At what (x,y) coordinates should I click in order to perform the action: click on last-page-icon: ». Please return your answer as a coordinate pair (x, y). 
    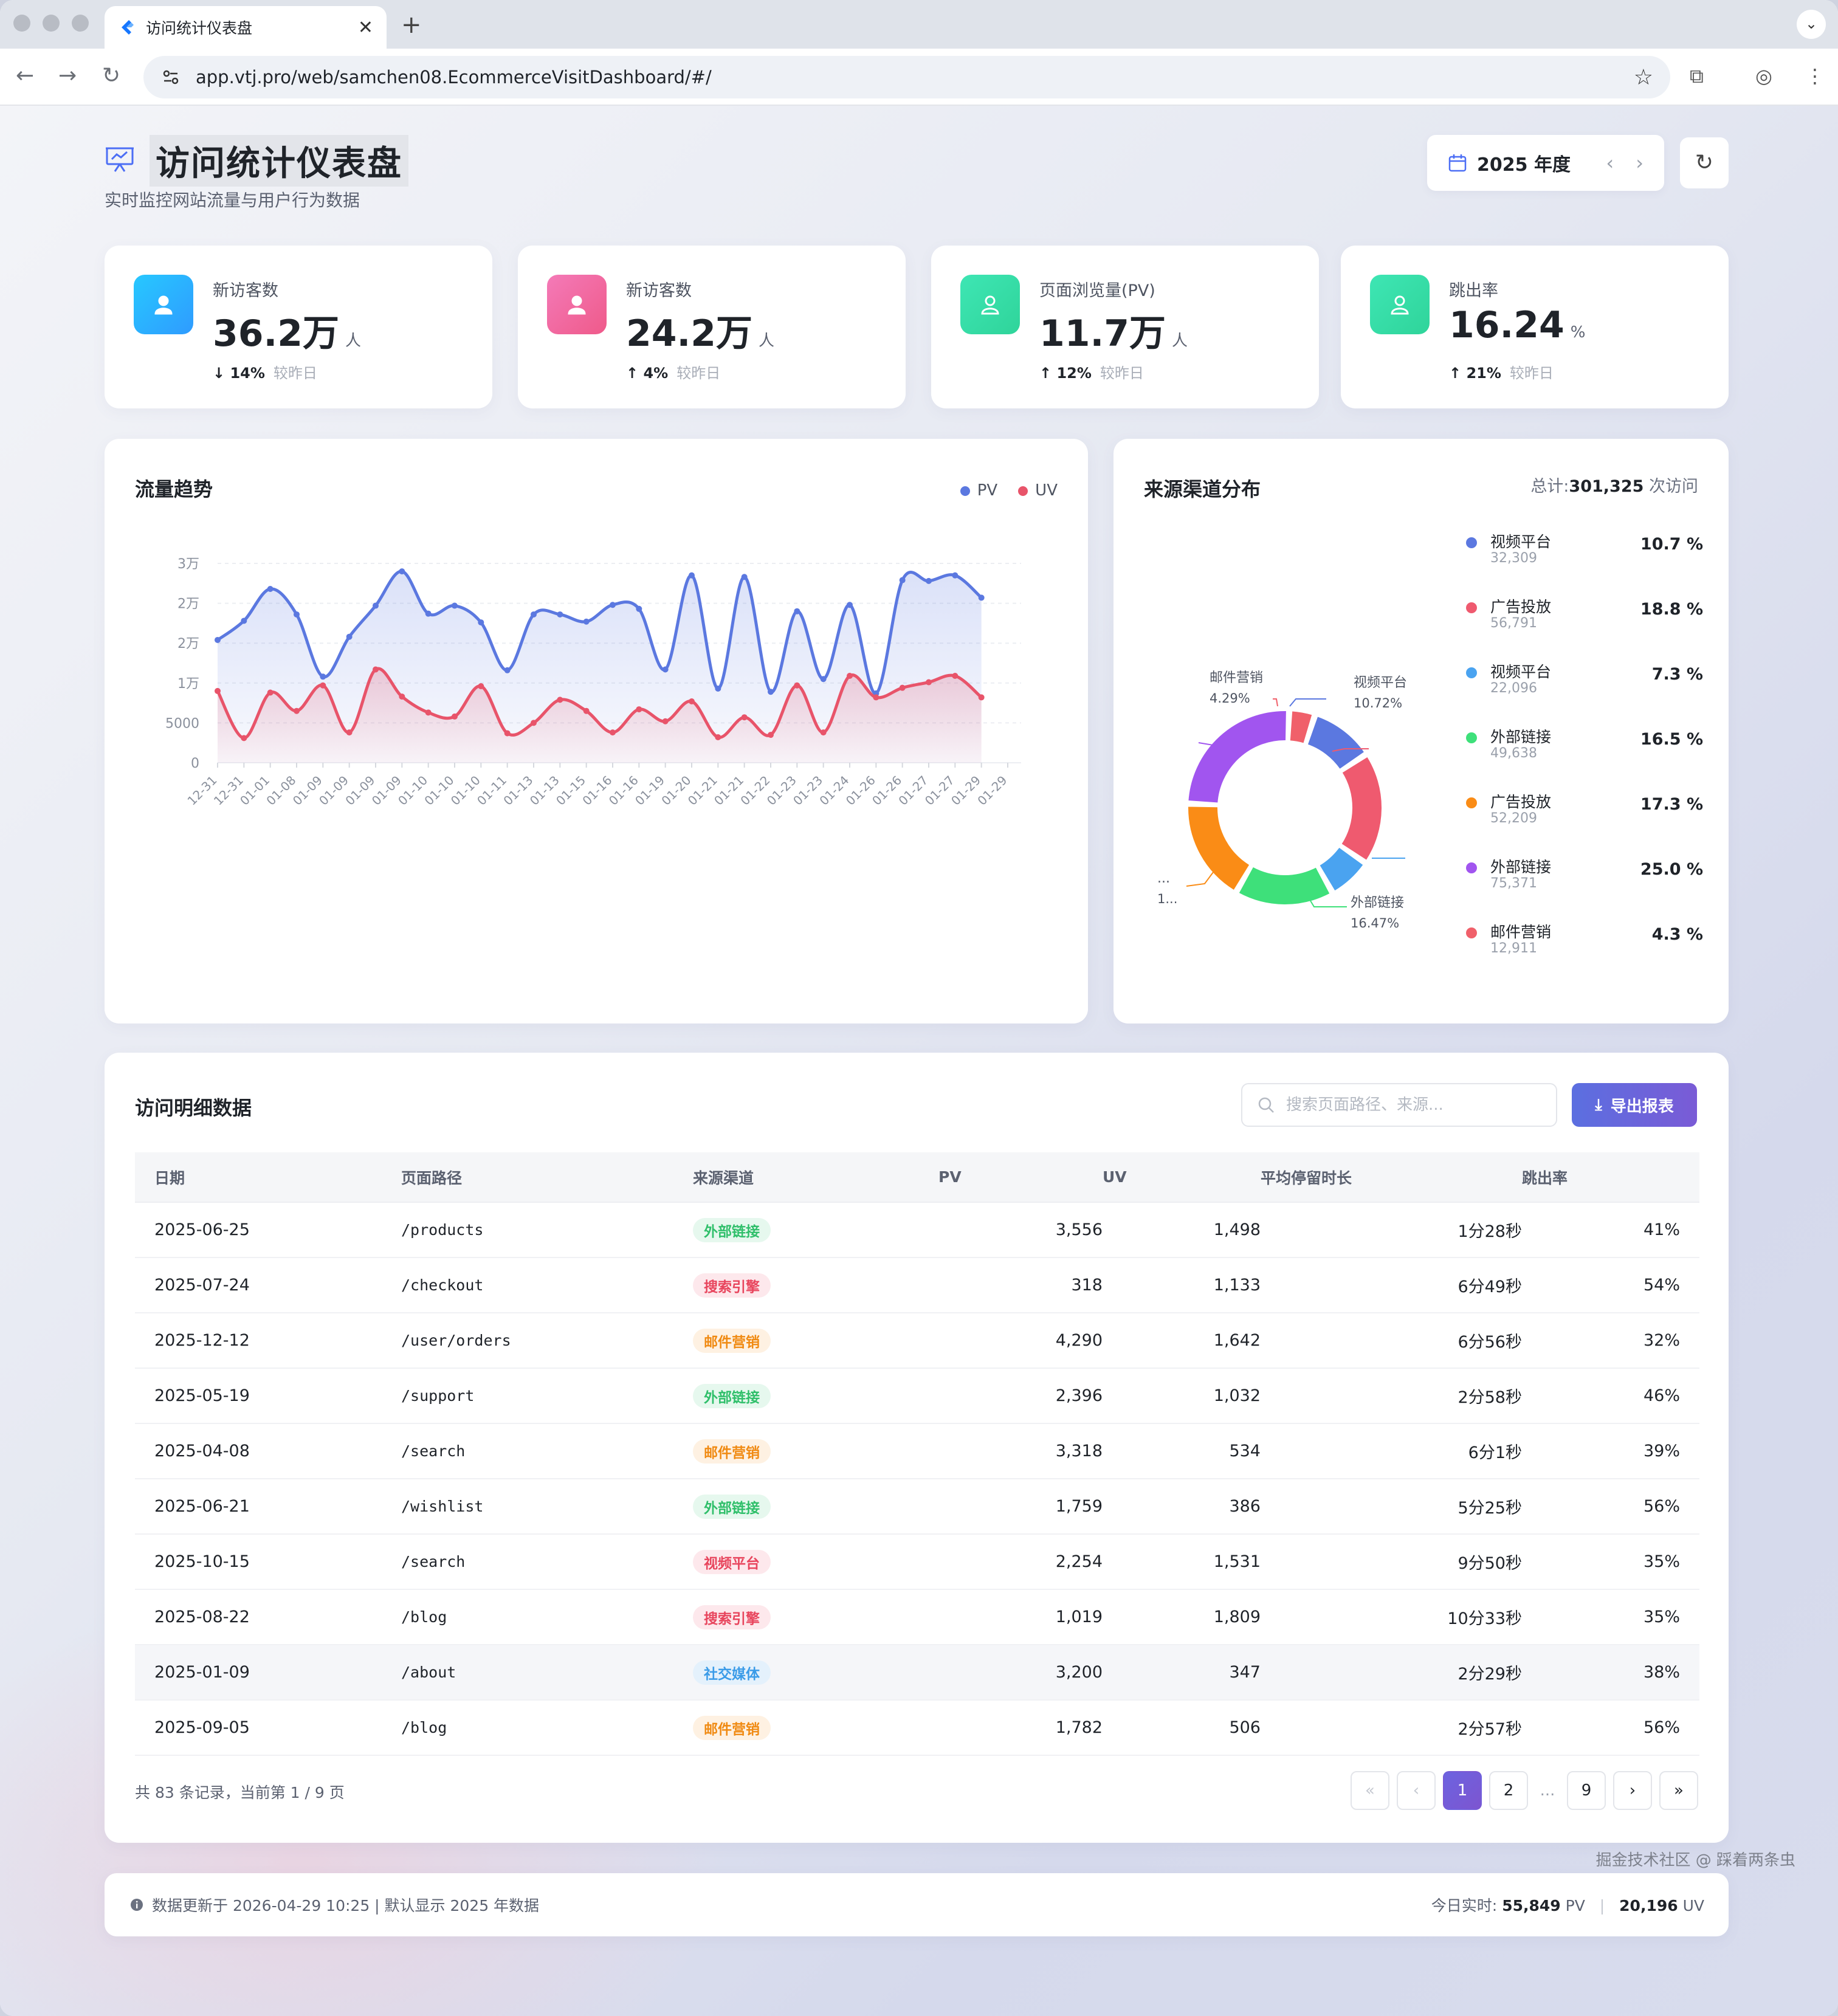
    Looking at the image, I should click on (1678, 1790).